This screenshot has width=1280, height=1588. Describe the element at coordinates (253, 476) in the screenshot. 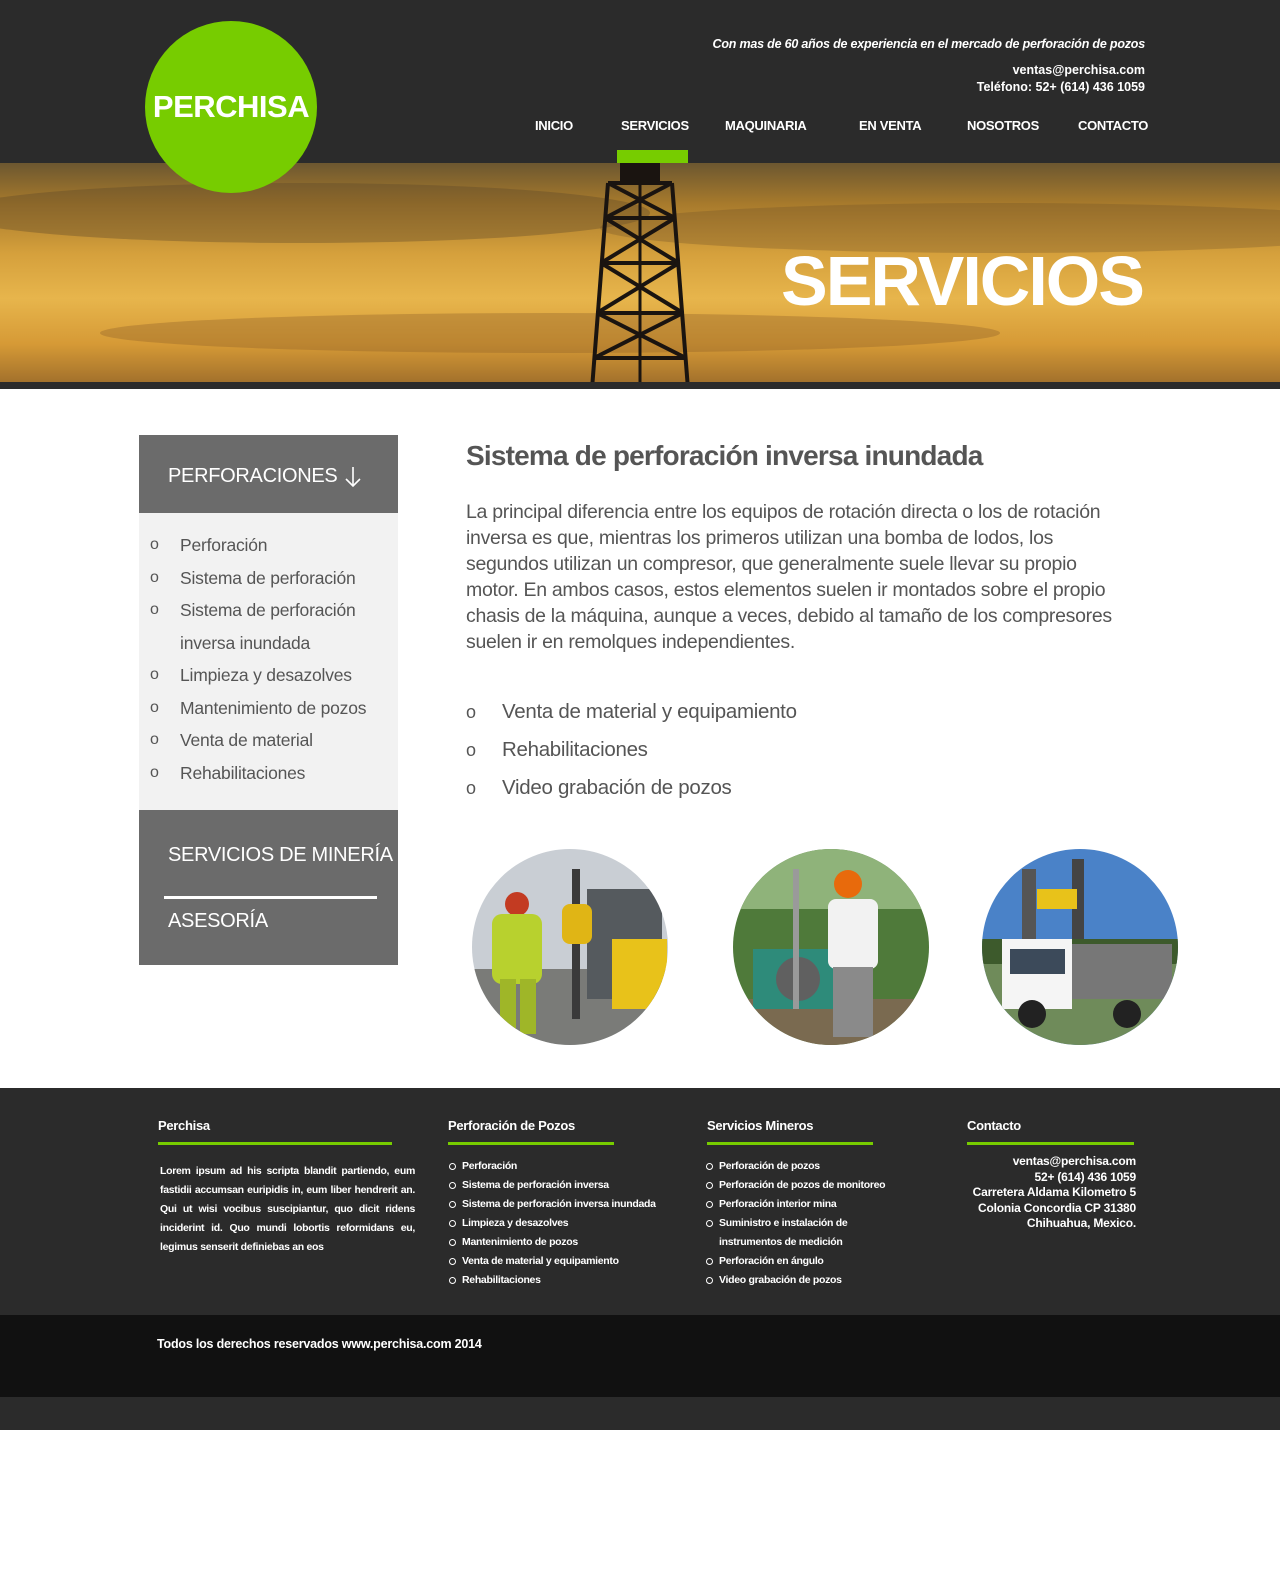

I see `sidebar-heading-label: PERFORACIONES` at that location.